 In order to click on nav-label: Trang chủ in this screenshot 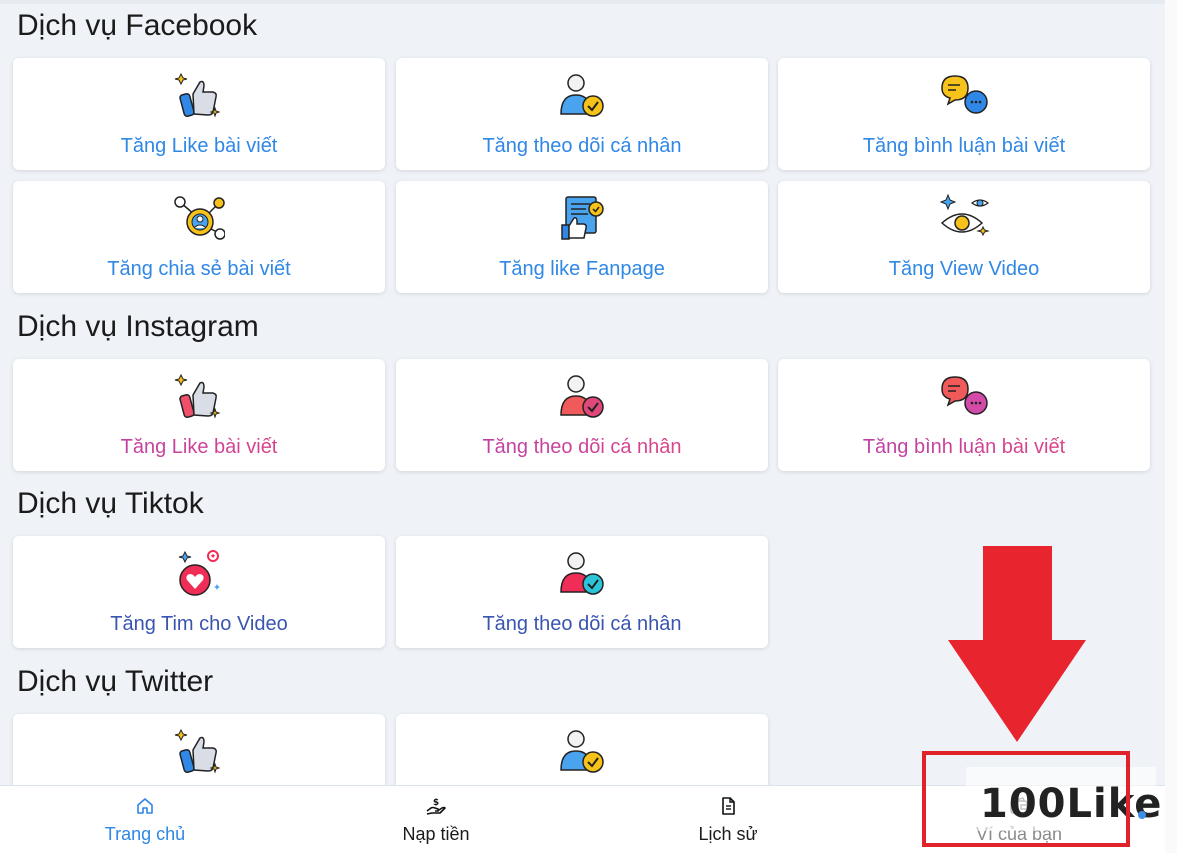, I will do `click(145, 834)`.